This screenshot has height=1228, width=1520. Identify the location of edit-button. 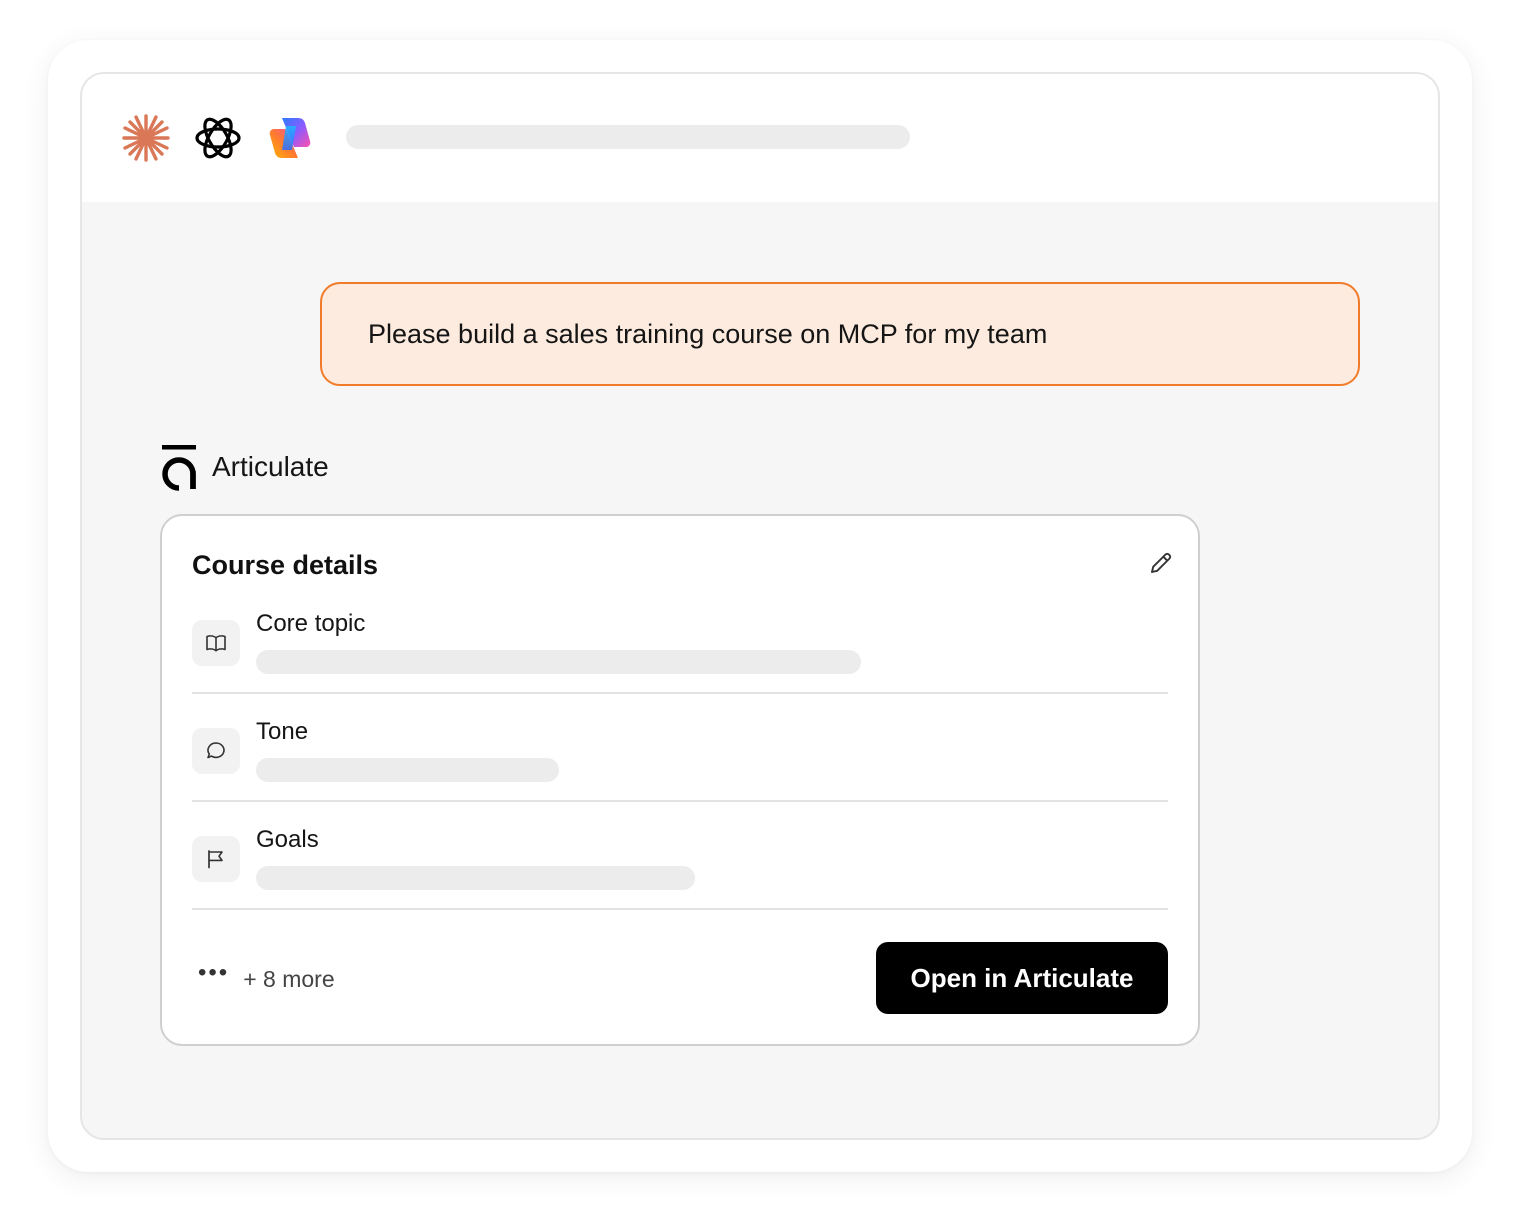
(1161, 563).